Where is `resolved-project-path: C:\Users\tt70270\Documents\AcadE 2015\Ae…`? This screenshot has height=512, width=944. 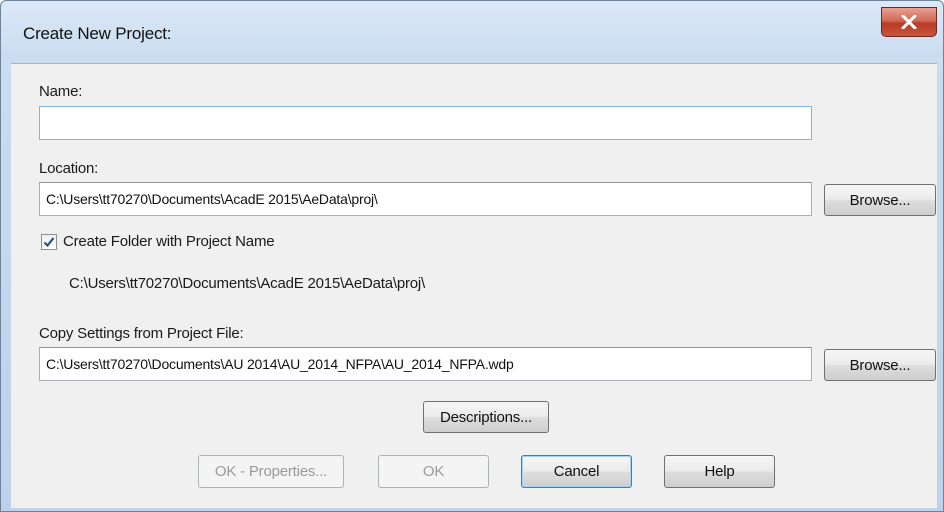 resolved-project-path: C:\Users\tt70270\Documents\AcadE 2015\Ae… is located at coordinates (247, 283).